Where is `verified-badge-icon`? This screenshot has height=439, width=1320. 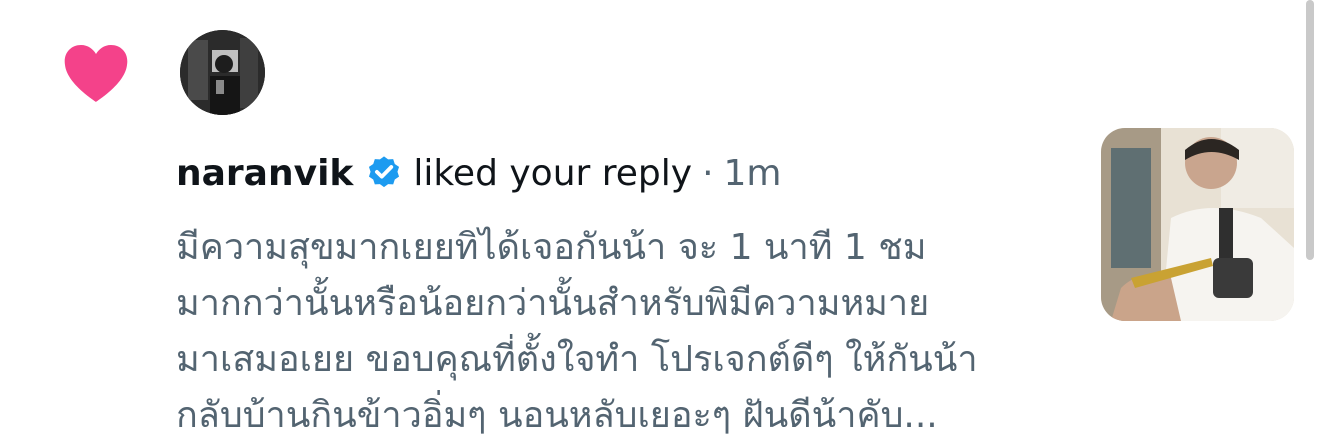
verified-badge-icon is located at coordinates (384, 172).